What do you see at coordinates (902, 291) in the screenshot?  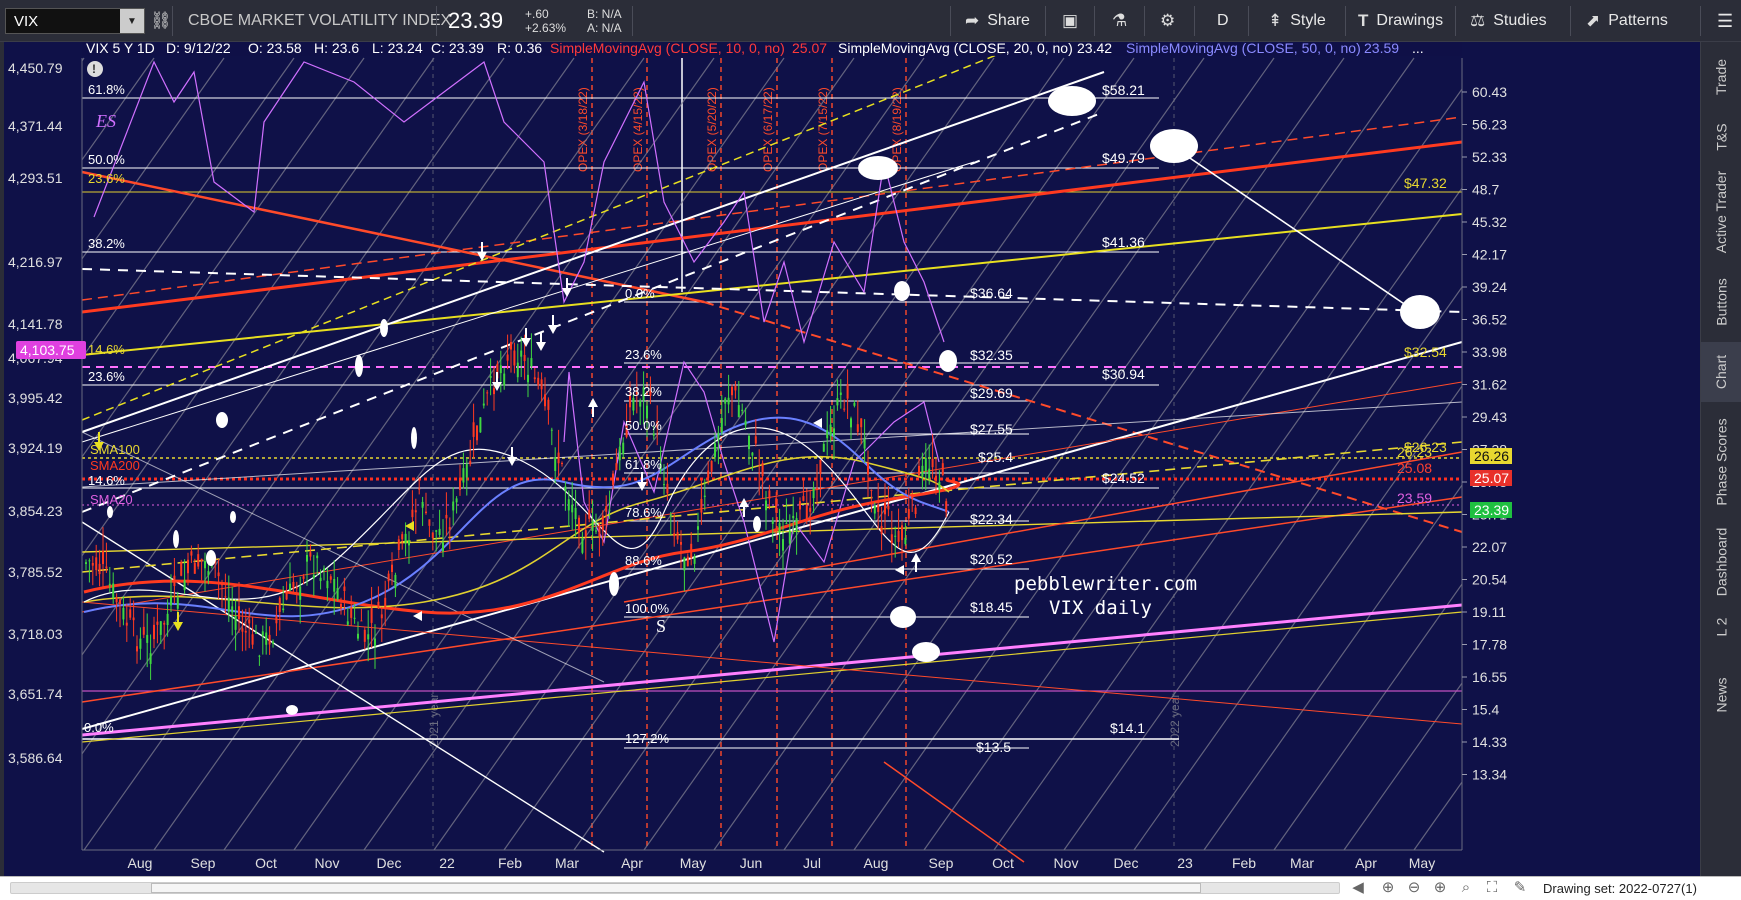 I see `pivot-marker` at bounding box center [902, 291].